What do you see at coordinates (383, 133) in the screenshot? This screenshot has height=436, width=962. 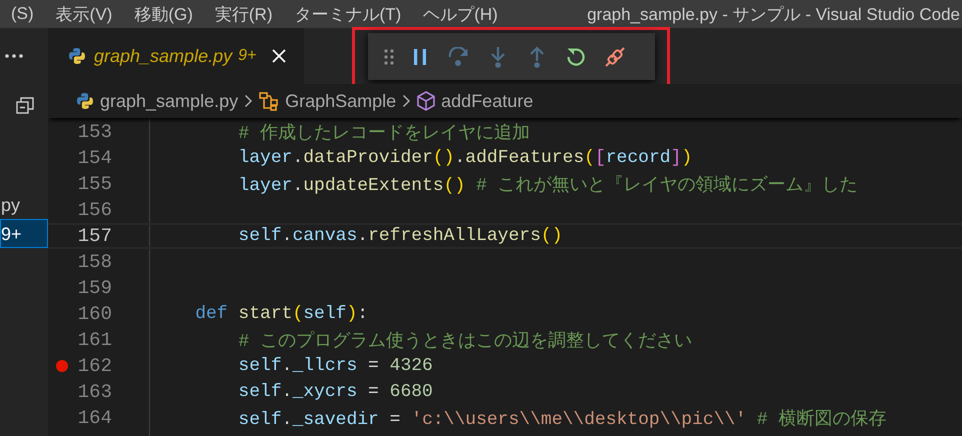 I see `code-line: # 作成したレコードをレイヤに追加` at bounding box center [383, 133].